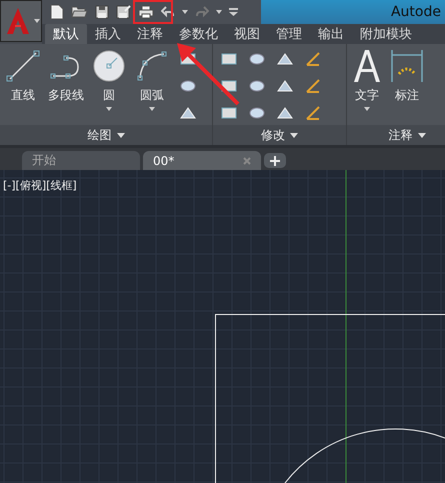 The width and height of the screenshot is (445, 483). I want to click on circle-icon, so click(109, 66).